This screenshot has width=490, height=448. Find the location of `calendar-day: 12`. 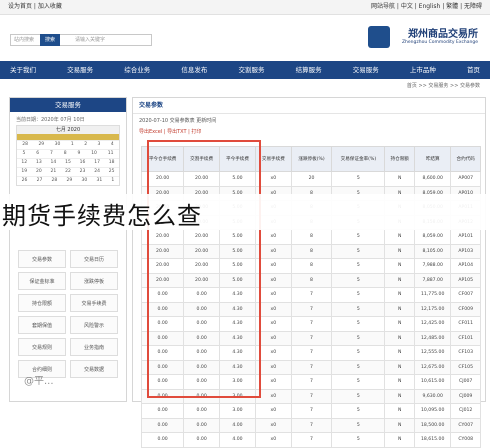

calendar-day: 12 is located at coordinates (24, 163).